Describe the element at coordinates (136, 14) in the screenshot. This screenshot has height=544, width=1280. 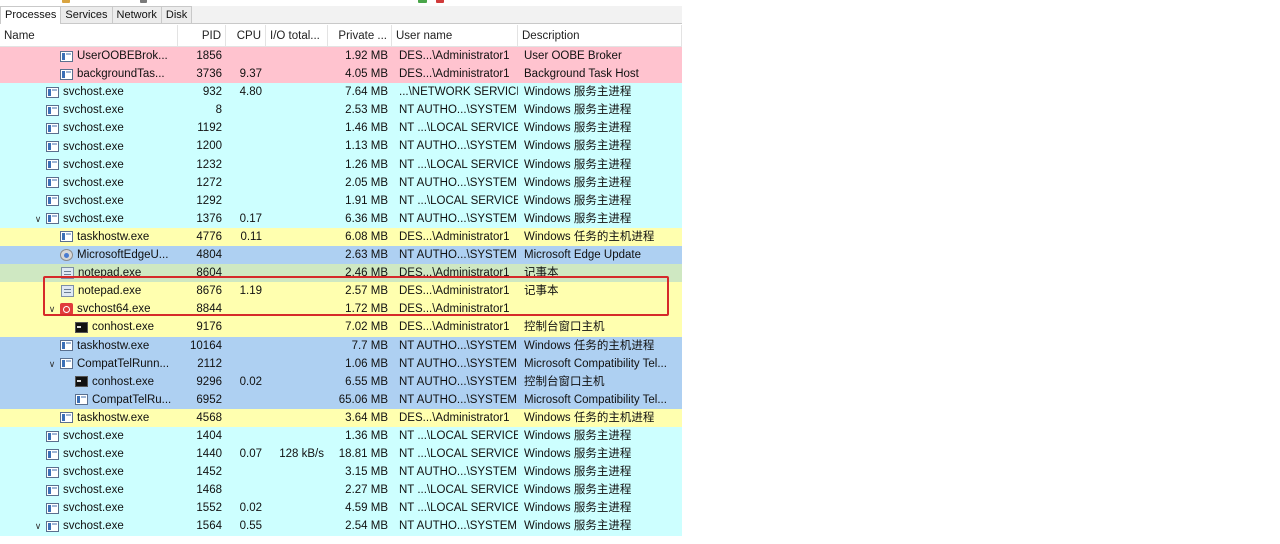
I see `tab-network: Network` at that location.